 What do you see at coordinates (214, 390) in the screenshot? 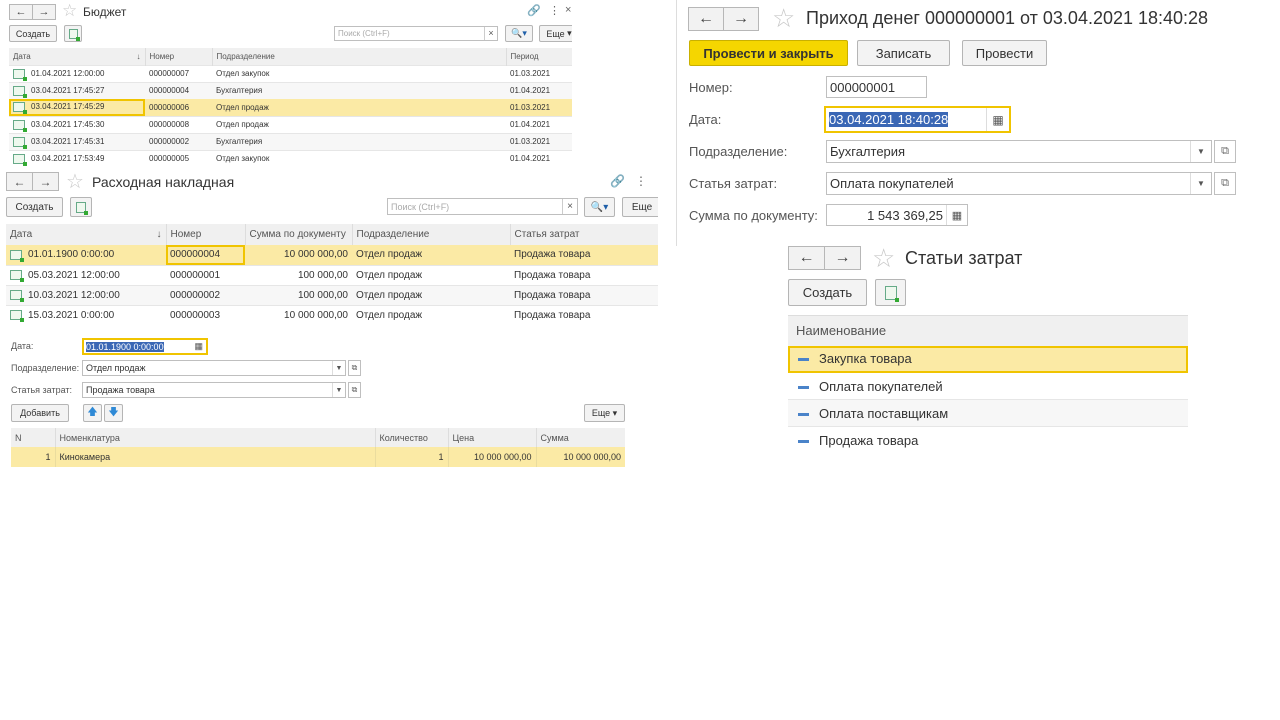
I see `cost-item-field: Продажа товара ▼` at bounding box center [214, 390].